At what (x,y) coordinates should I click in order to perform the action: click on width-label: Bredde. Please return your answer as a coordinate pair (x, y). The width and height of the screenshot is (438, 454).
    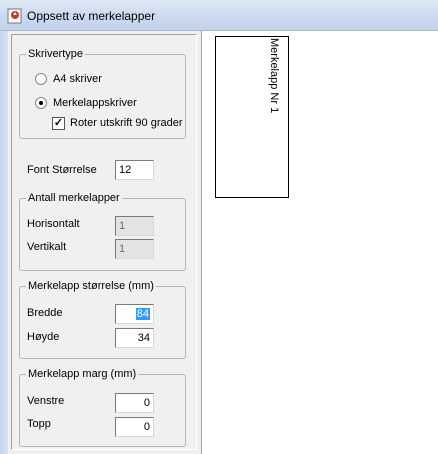
    Looking at the image, I should click on (45, 313).